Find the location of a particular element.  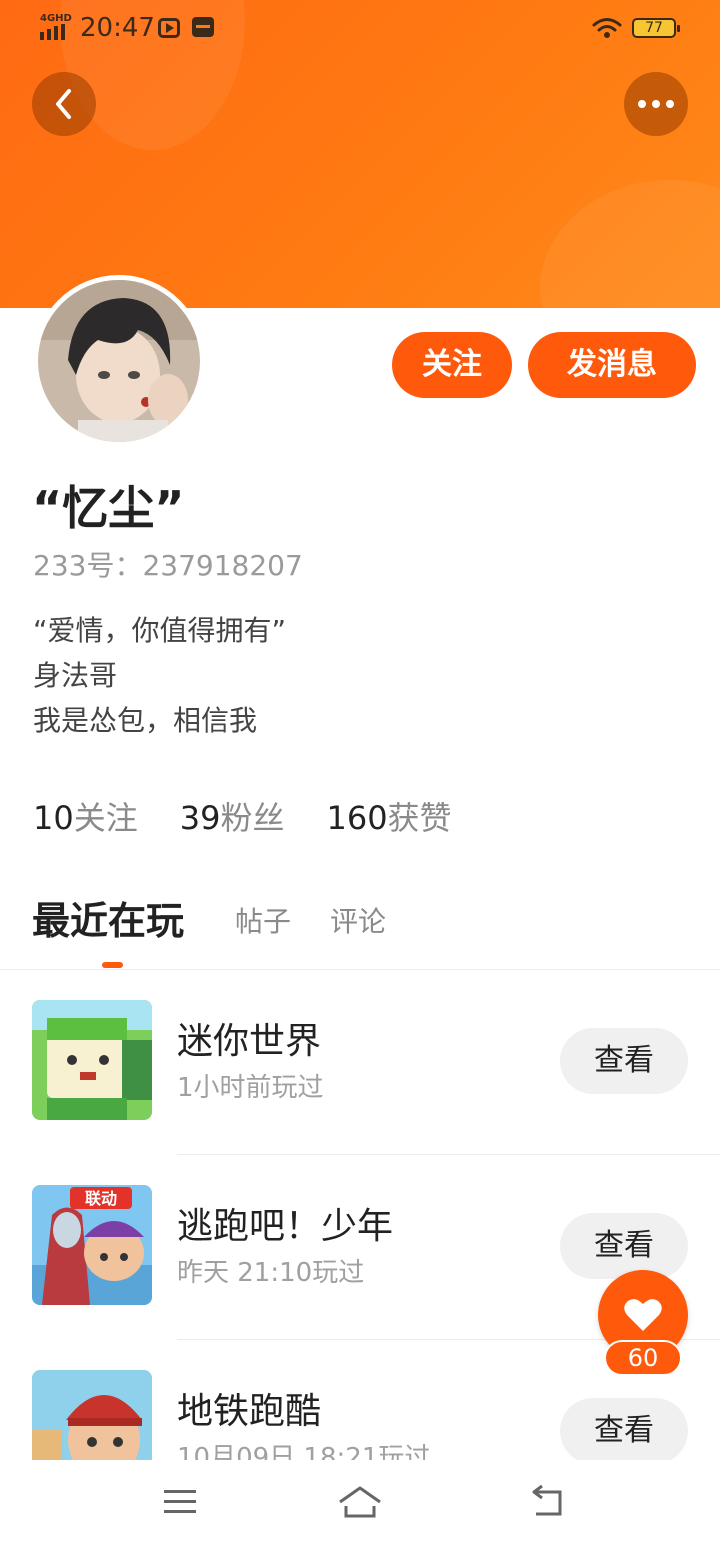

more-dots-icon is located at coordinates (656, 104).